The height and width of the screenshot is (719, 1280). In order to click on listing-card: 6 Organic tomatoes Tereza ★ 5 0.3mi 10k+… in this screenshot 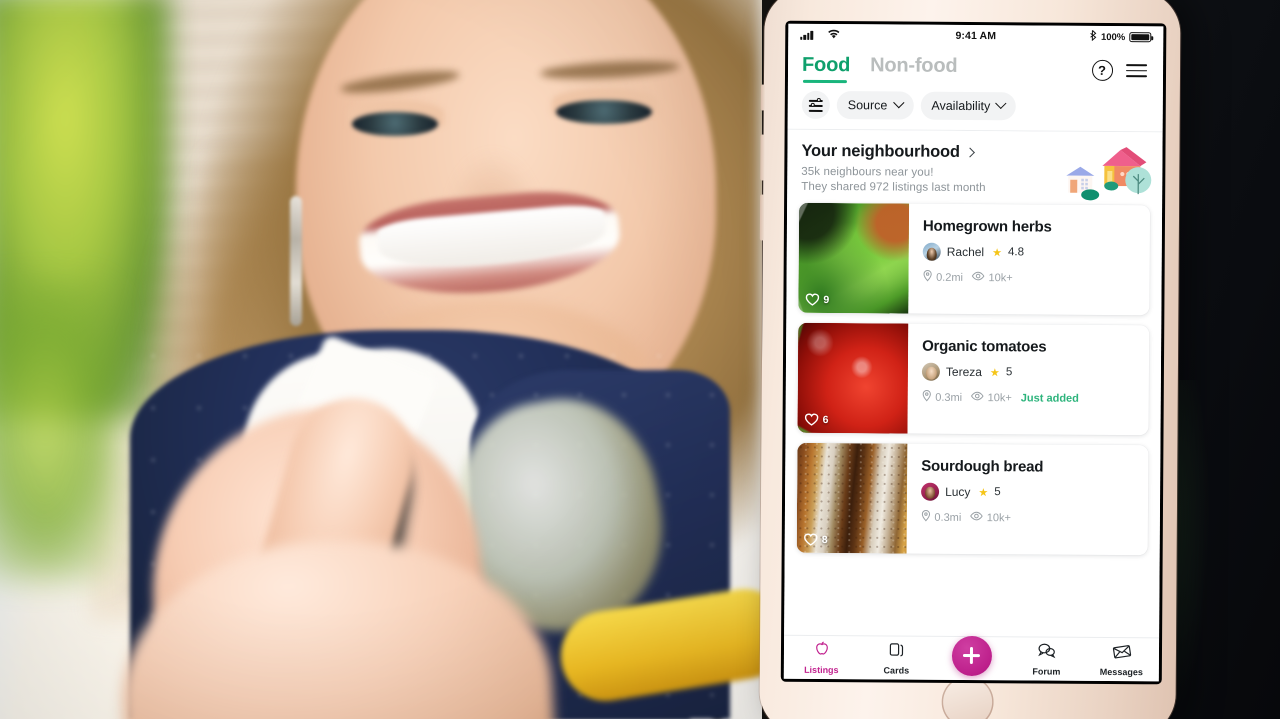, I will do `click(973, 379)`.